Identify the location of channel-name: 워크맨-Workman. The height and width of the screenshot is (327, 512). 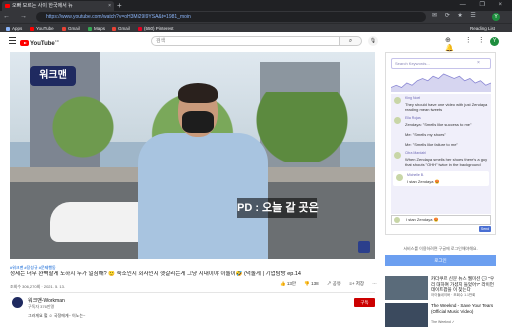
(46, 300).